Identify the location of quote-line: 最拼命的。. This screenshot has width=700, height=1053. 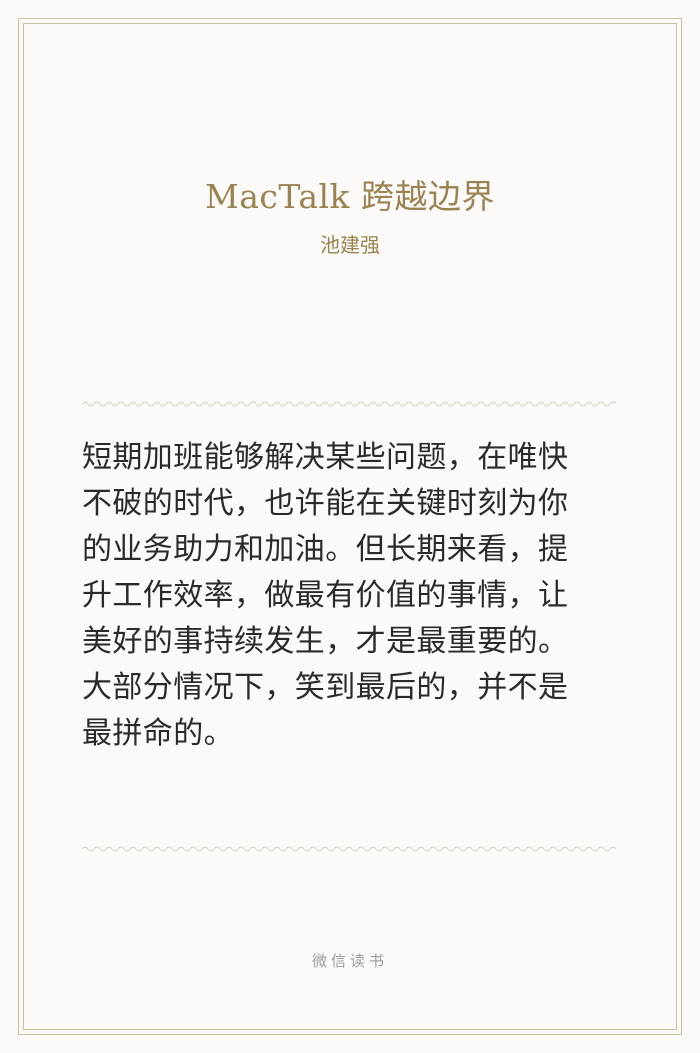
(158, 733).